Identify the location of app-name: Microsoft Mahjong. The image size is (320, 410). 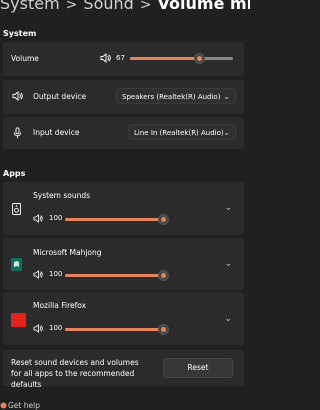
(67, 252).